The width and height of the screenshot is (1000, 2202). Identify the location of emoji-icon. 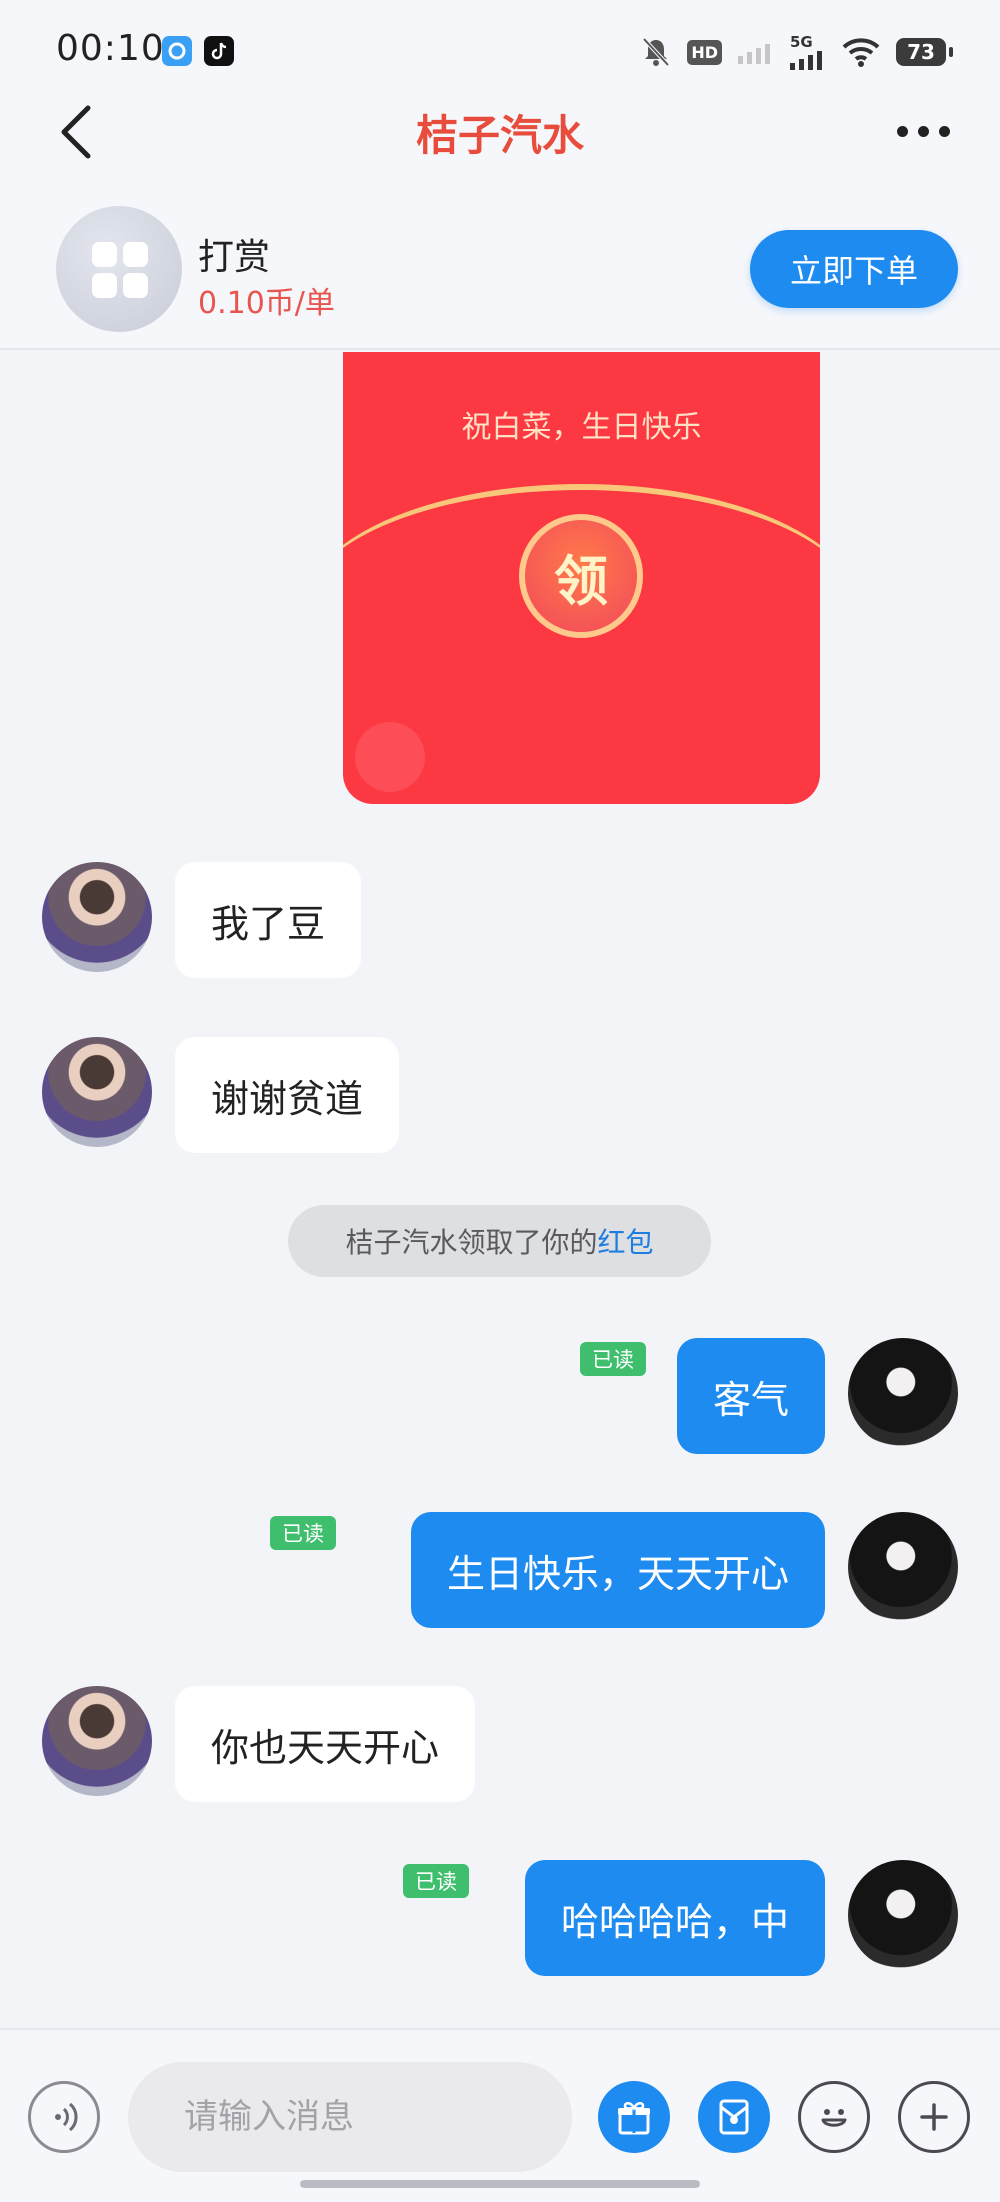
(834, 2118).